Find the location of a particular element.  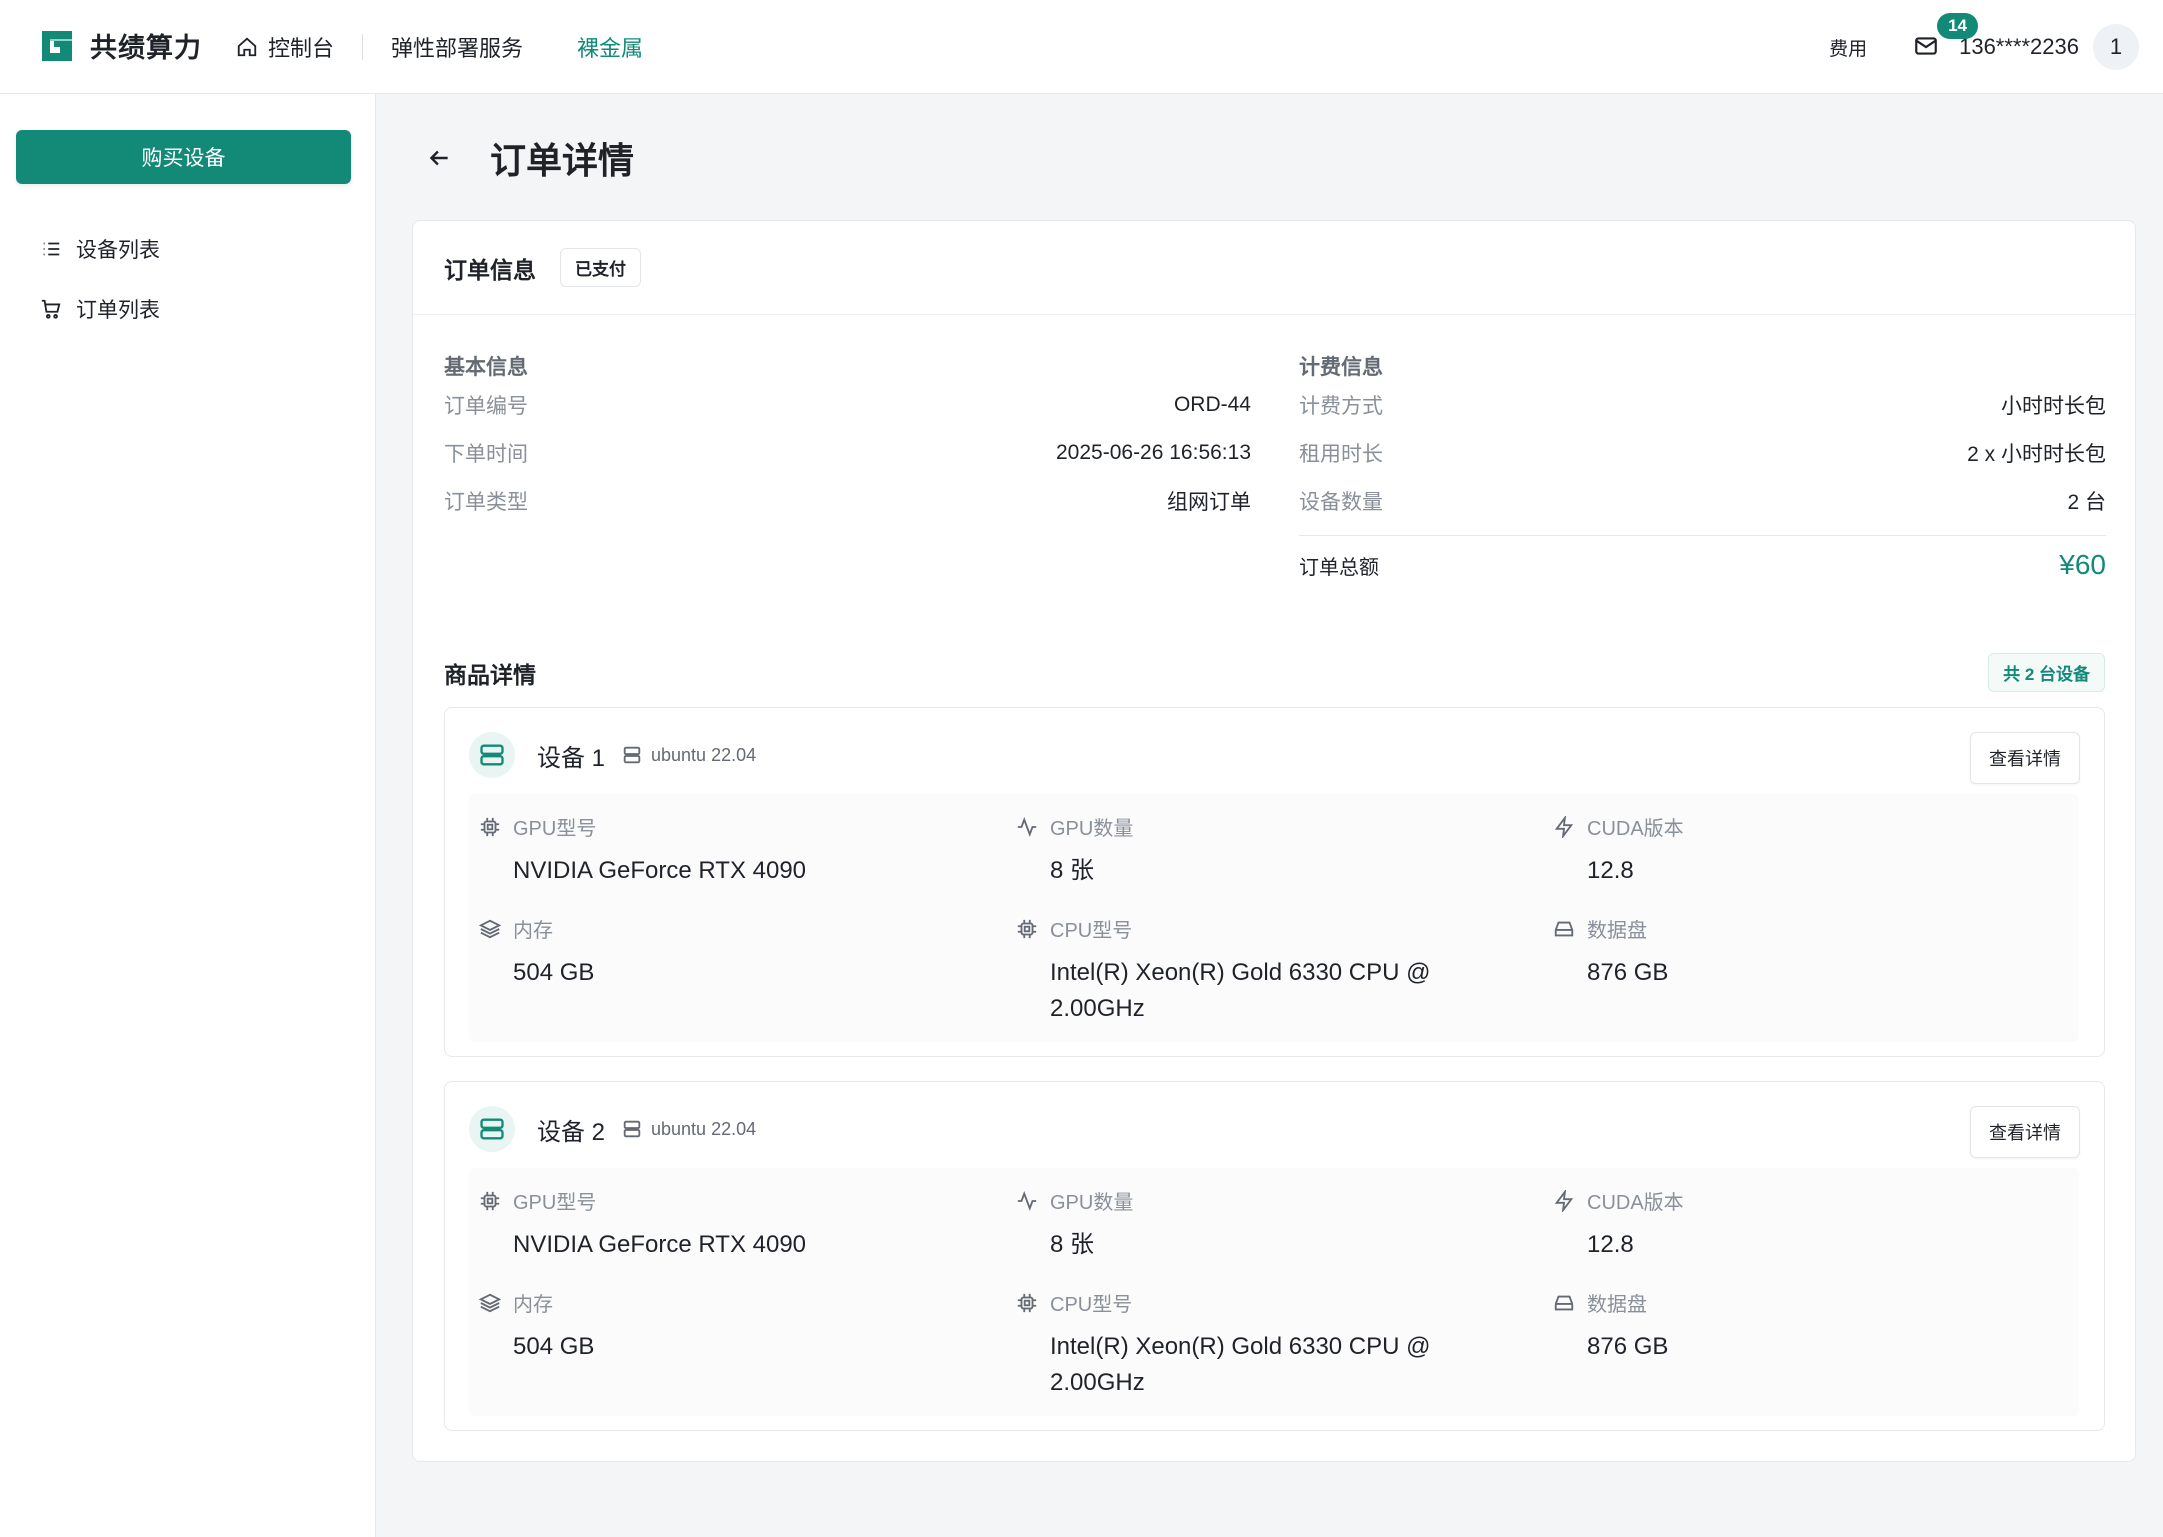

sidebar-item-device-list: 设备列表 is located at coordinates (100, 249).